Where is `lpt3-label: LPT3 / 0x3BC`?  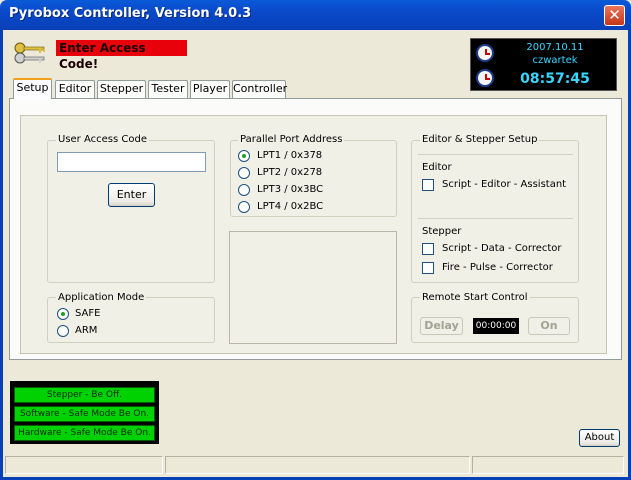
lpt3-label: LPT3 / 0x3BC is located at coordinates (290, 189).